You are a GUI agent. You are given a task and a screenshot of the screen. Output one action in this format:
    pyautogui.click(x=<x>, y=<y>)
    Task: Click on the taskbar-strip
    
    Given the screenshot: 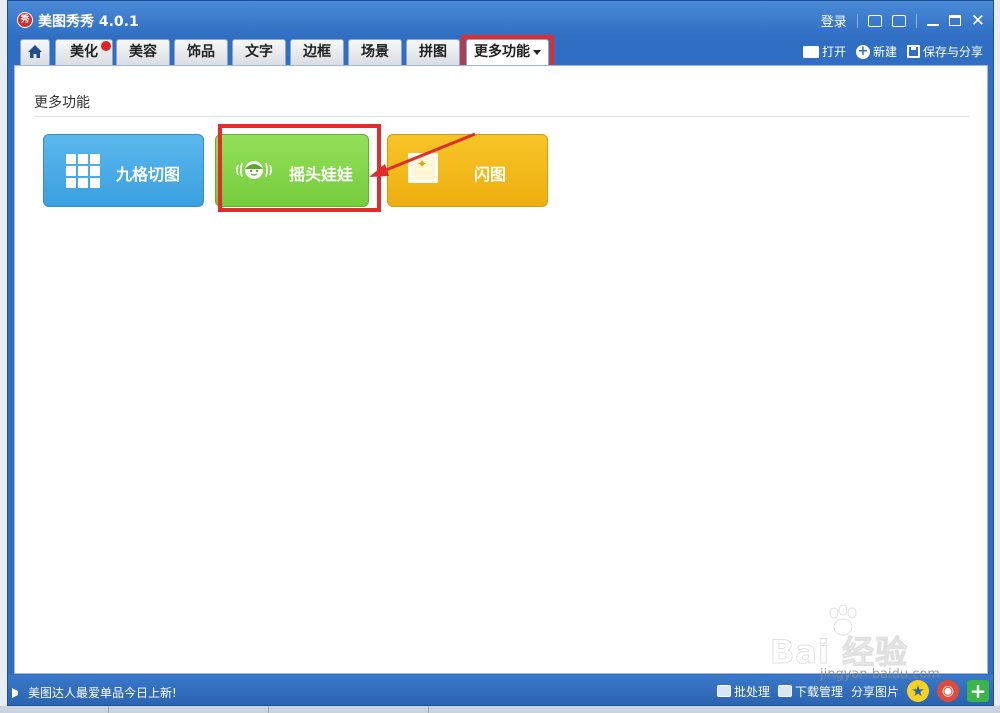 What is the action you would take?
    pyautogui.click(x=500, y=709)
    